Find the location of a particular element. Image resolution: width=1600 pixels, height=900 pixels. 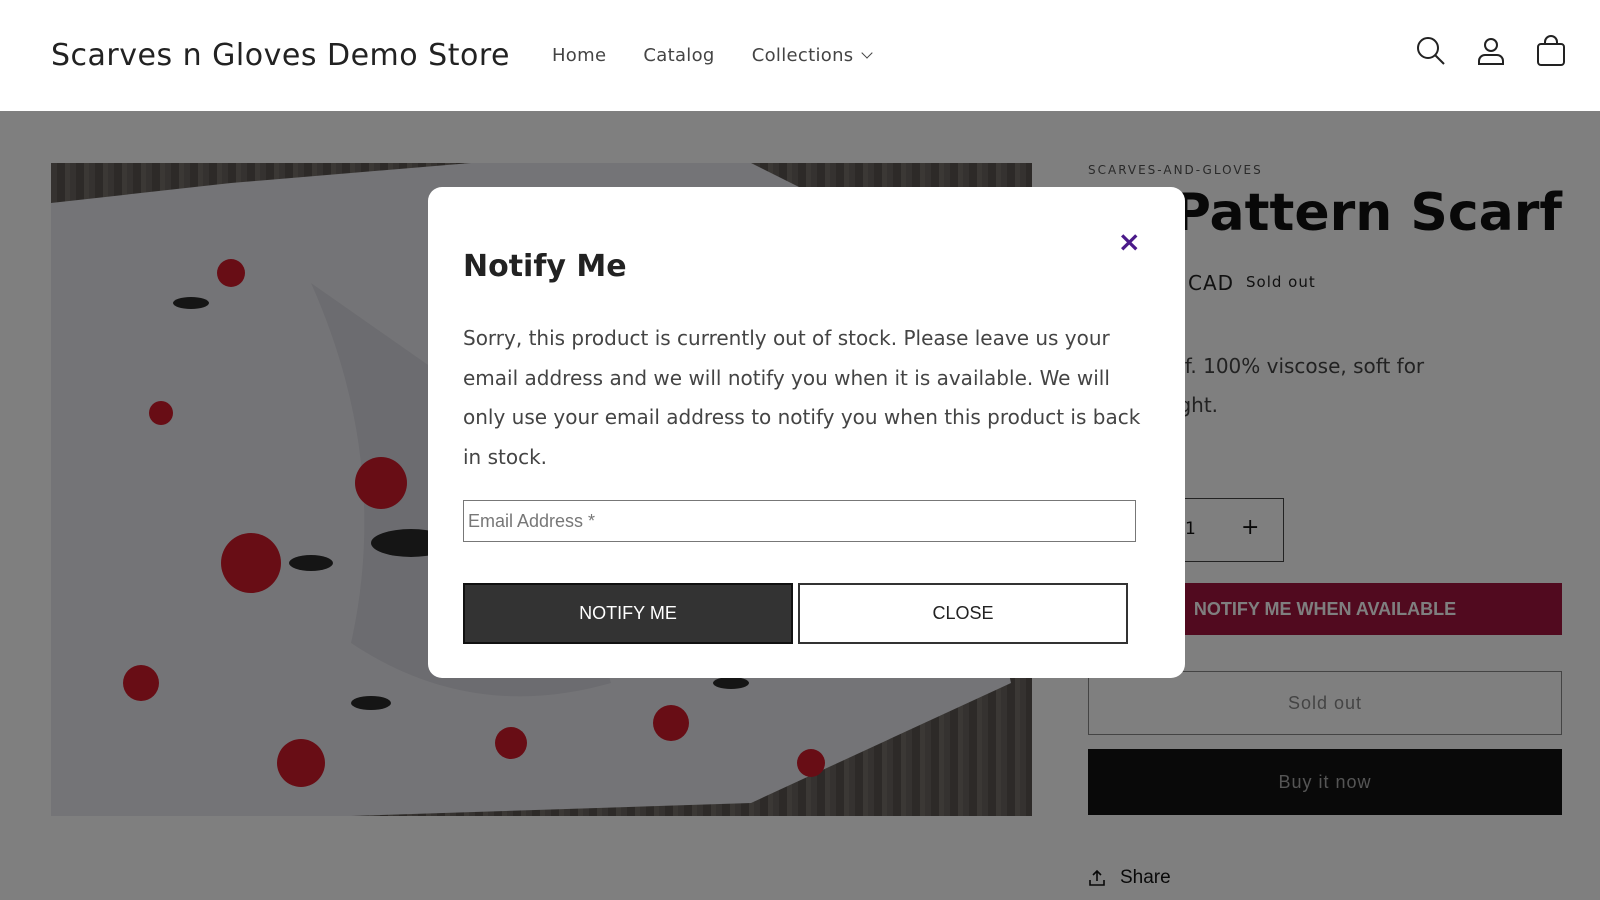

cart-icon is located at coordinates (1551, 51).